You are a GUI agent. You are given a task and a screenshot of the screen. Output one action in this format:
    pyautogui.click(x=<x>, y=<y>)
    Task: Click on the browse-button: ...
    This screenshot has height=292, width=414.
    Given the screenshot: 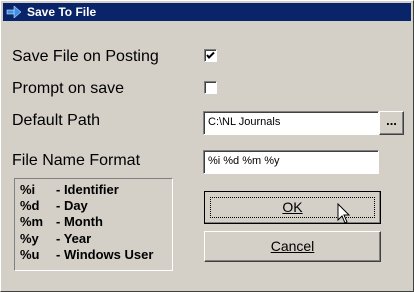 What is the action you would take?
    pyautogui.click(x=391, y=123)
    